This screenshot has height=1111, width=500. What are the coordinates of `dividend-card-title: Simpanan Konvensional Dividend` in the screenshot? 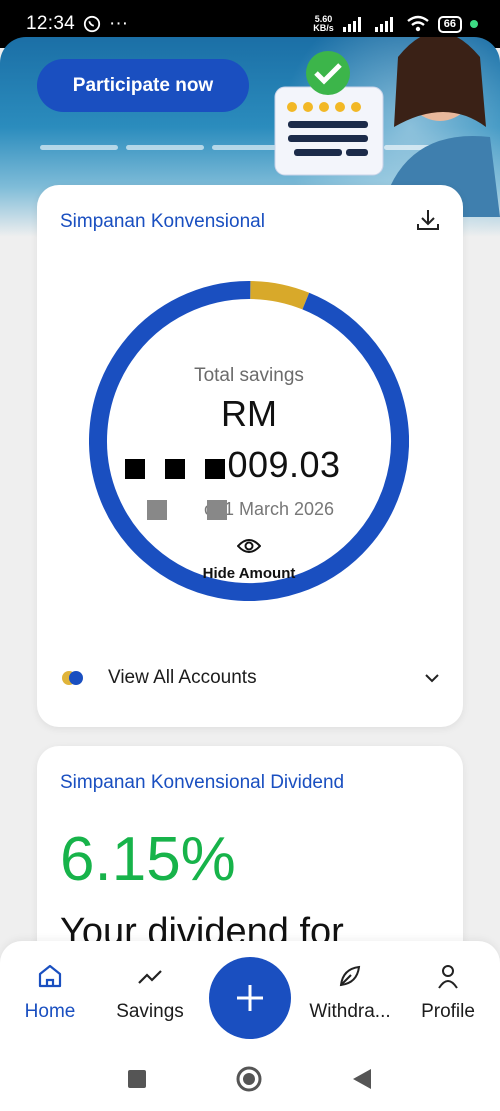 It's located at (202, 782).